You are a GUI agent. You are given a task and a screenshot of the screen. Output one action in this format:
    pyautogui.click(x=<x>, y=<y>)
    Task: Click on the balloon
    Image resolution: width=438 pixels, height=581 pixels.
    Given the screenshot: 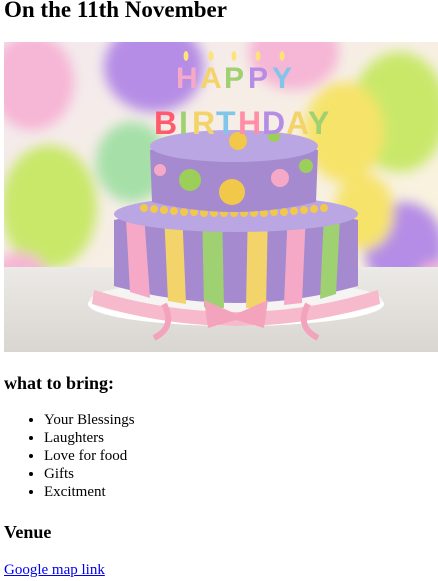 What is the action you would take?
    pyautogui.click(x=50, y=207)
    